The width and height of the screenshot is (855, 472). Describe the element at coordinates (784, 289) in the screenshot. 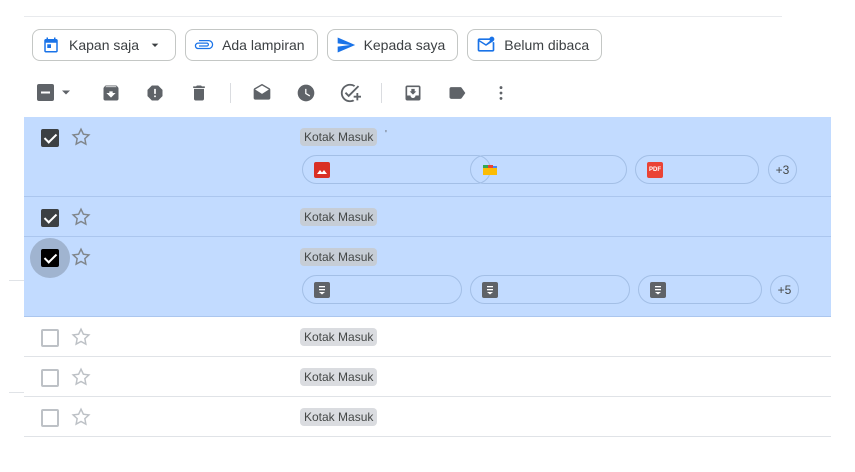

I see `more-attachments-badge: +5` at that location.